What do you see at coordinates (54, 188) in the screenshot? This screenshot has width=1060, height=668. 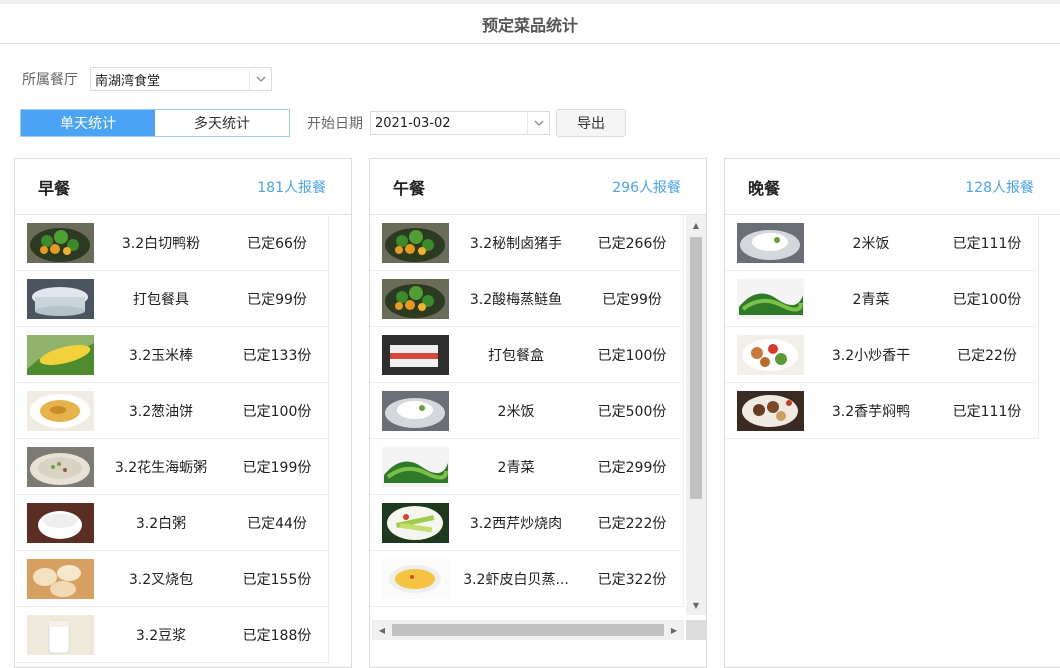 I see `panel-title: 早餐` at bounding box center [54, 188].